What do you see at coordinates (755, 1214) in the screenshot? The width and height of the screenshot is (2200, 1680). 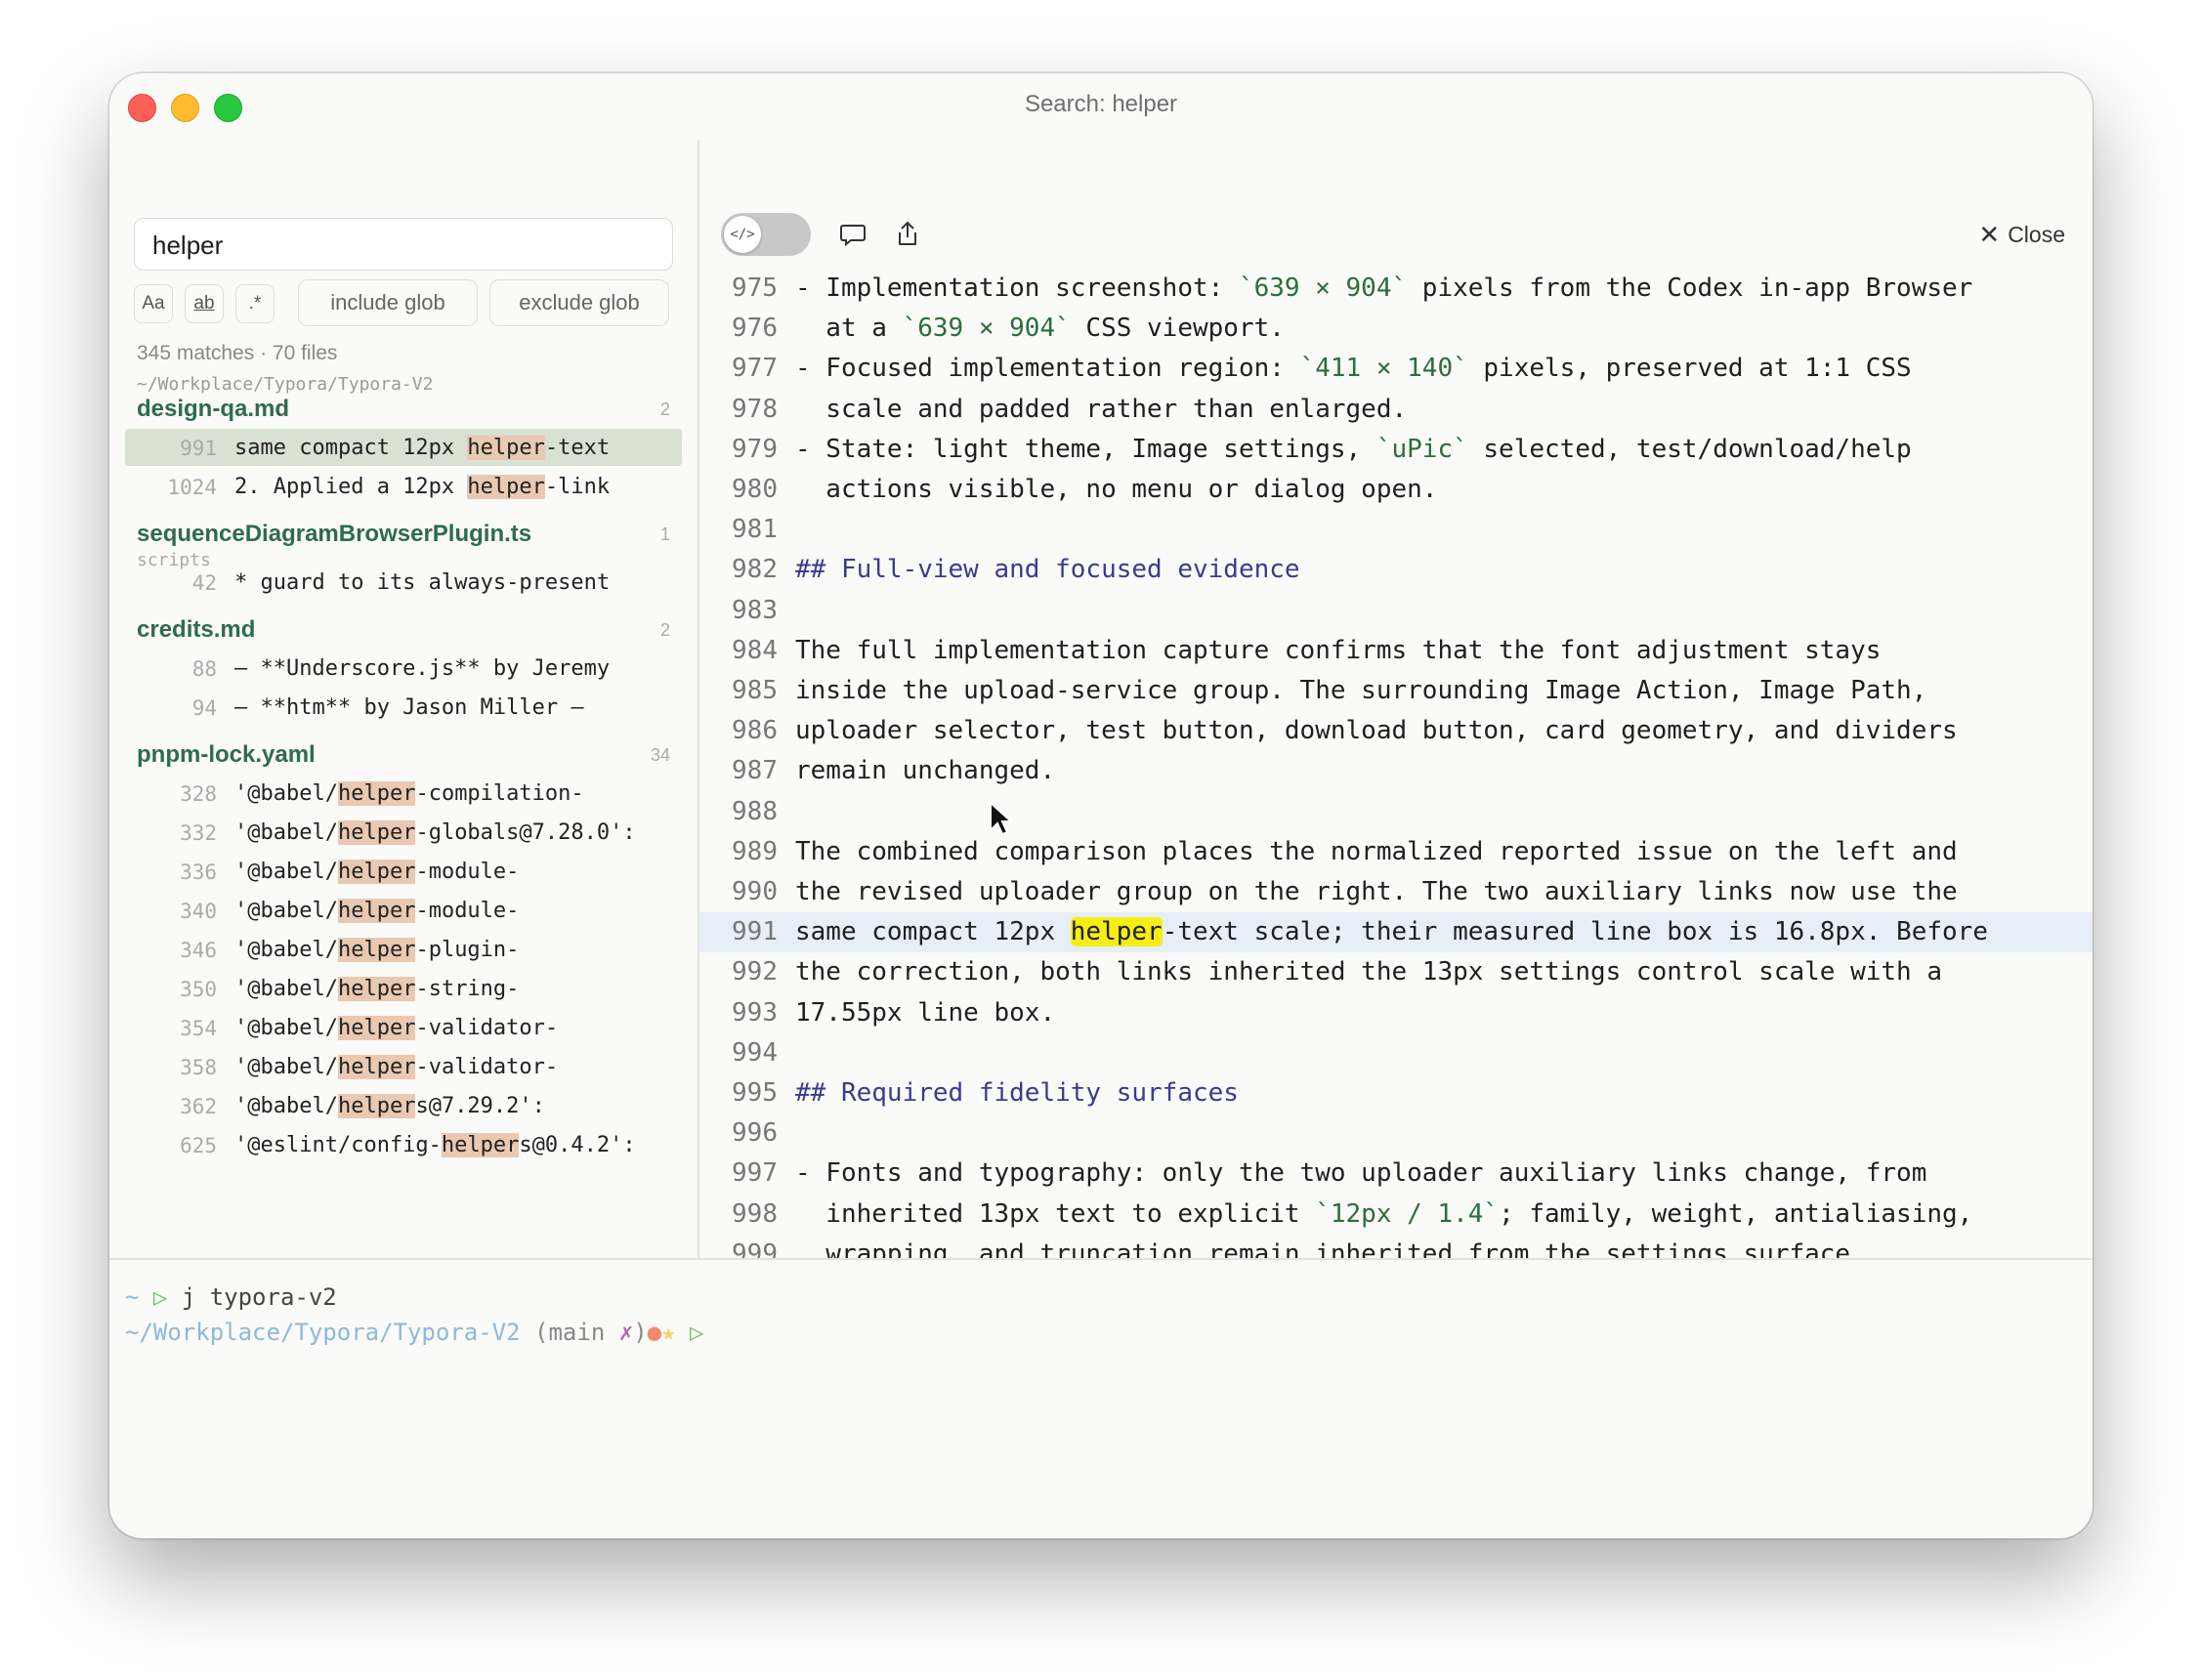 I see `line-number: 998` at bounding box center [755, 1214].